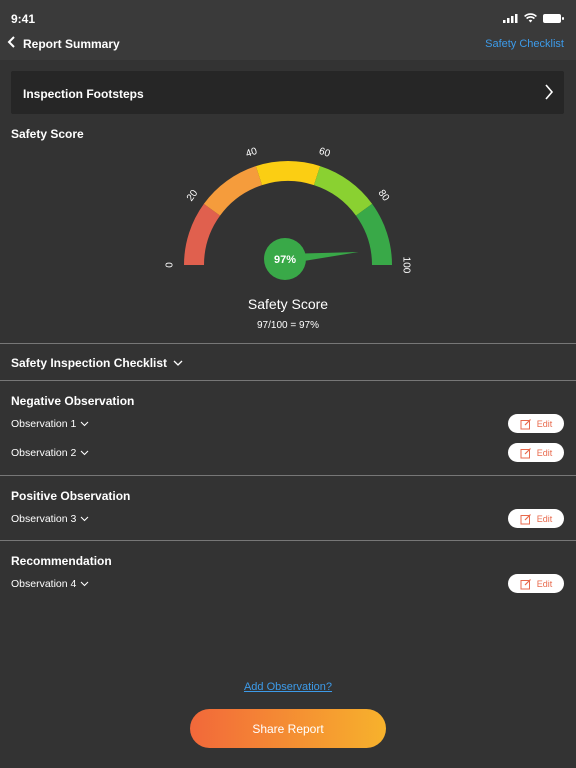 This screenshot has width=576, height=768. I want to click on edit-observation-4-button: Edit, so click(536, 583).